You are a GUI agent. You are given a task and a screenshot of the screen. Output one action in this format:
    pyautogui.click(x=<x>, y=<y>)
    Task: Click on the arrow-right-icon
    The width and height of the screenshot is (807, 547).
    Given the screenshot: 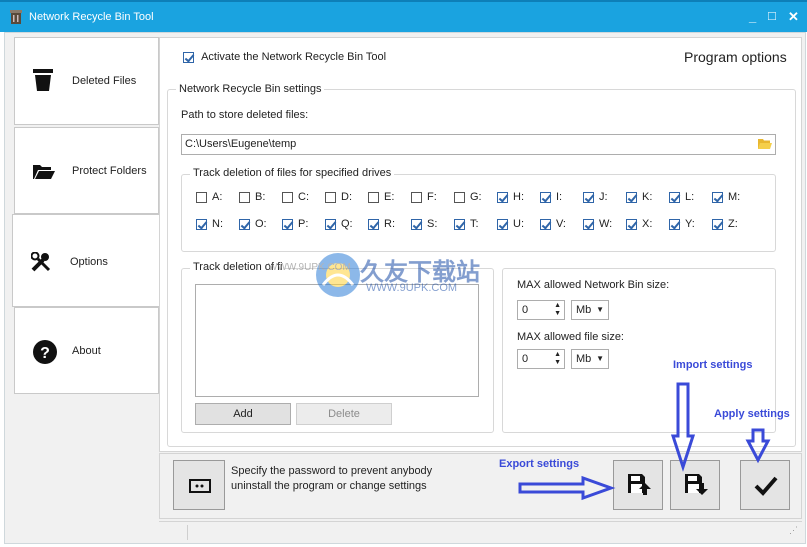 What is the action you would take?
    pyautogui.click(x=567, y=488)
    